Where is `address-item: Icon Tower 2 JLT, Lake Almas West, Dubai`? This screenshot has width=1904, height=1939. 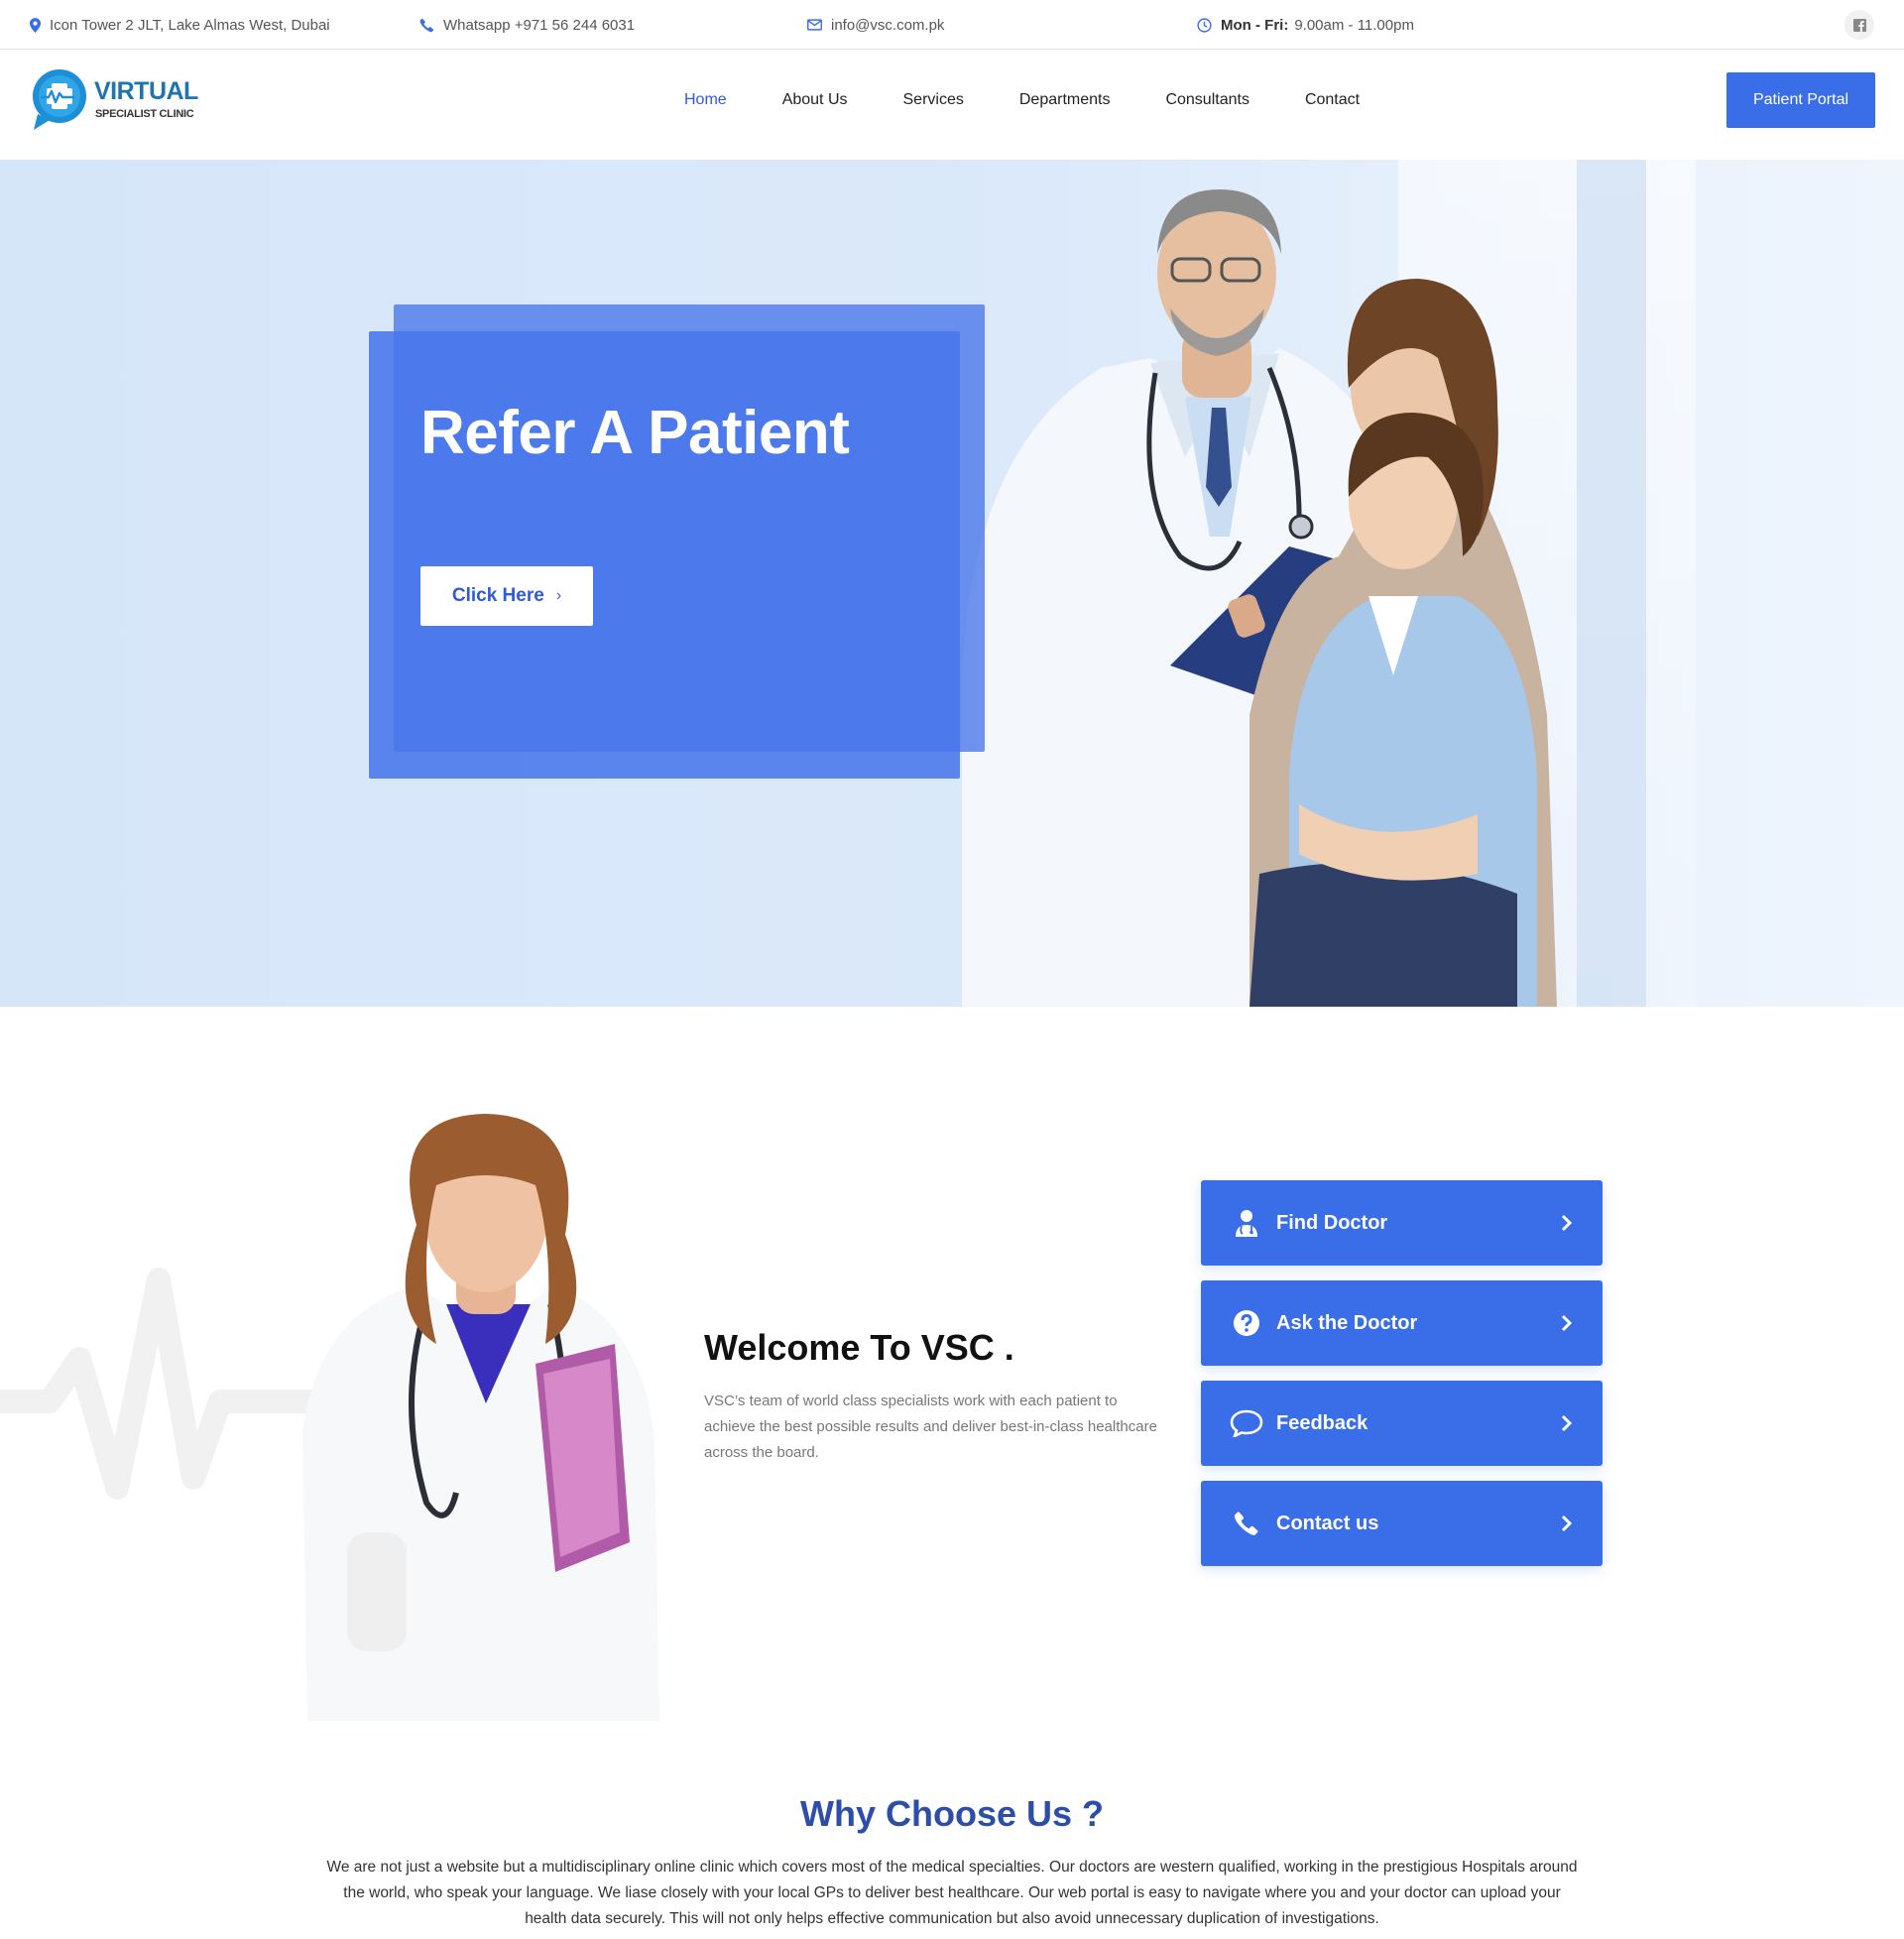
address-item: Icon Tower 2 JLT, Lake Almas West, Dubai is located at coordinates (180, 25).